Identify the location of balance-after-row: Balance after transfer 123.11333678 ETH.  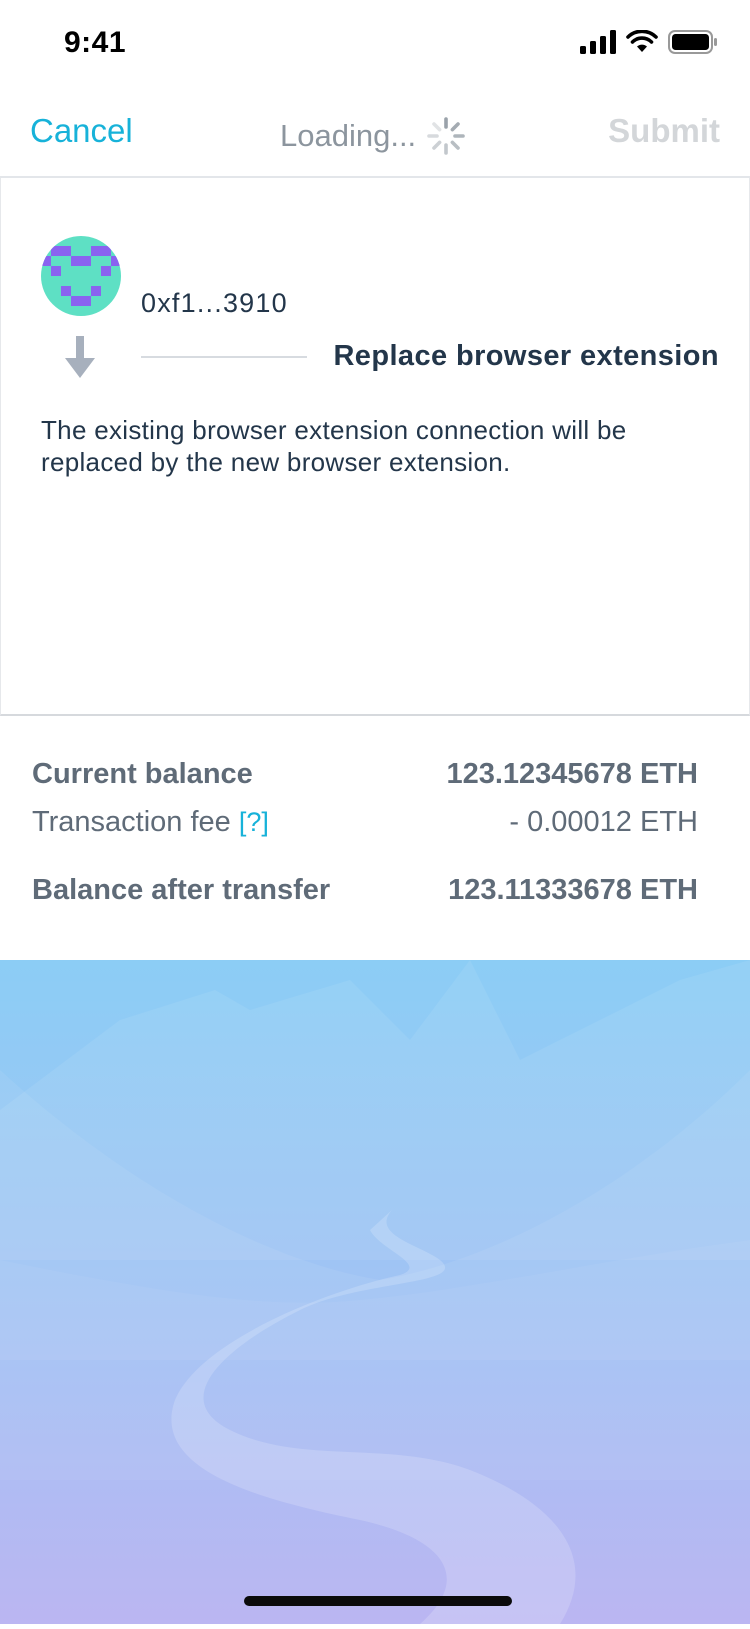
(365, 890).